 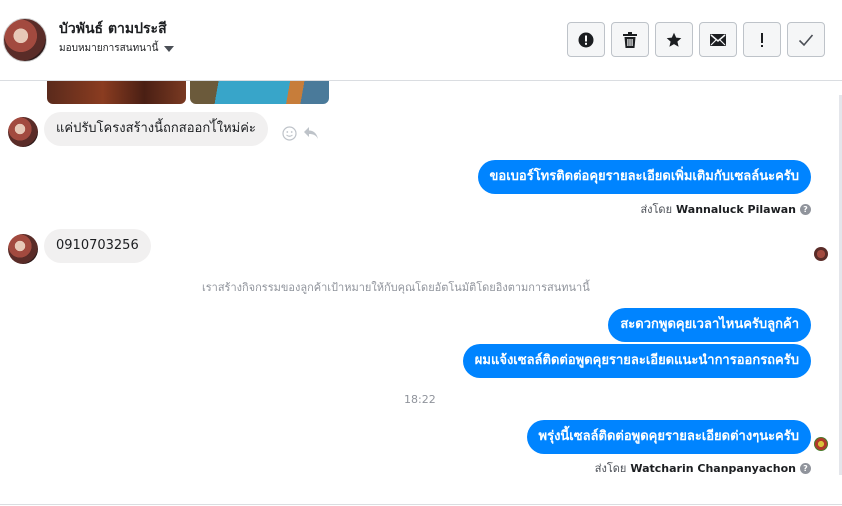 I want to click on sent-by-label: ส่งโดย Watcharin Chanpanyachon ?, so click(x=703, y=468).